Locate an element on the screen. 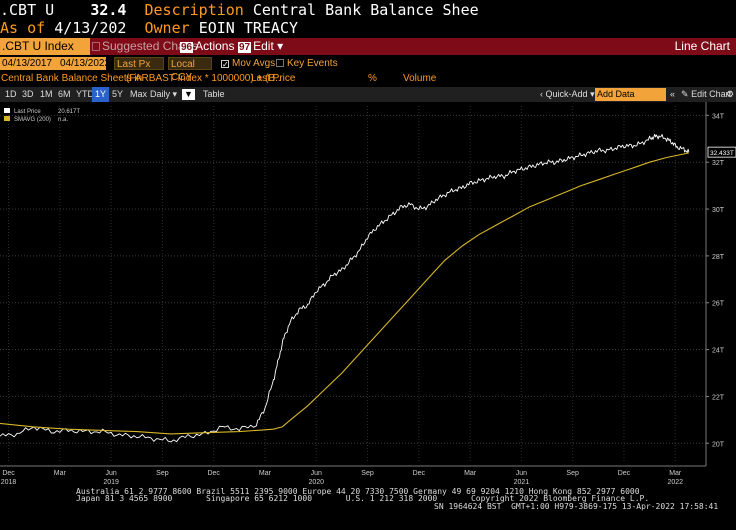 This screenshot has width=736, height=530. price-field-select: Last Px is located at coordinates (139, 63).